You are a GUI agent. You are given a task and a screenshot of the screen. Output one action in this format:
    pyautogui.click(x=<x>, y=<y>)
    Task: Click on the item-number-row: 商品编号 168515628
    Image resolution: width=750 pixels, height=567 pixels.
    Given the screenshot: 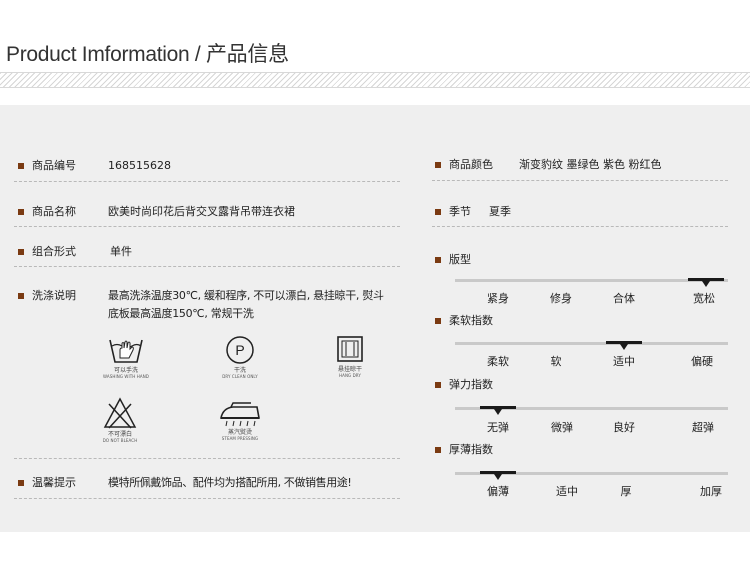 What is the action you would take?
    pyautogui.click(x=94, y=166)
    